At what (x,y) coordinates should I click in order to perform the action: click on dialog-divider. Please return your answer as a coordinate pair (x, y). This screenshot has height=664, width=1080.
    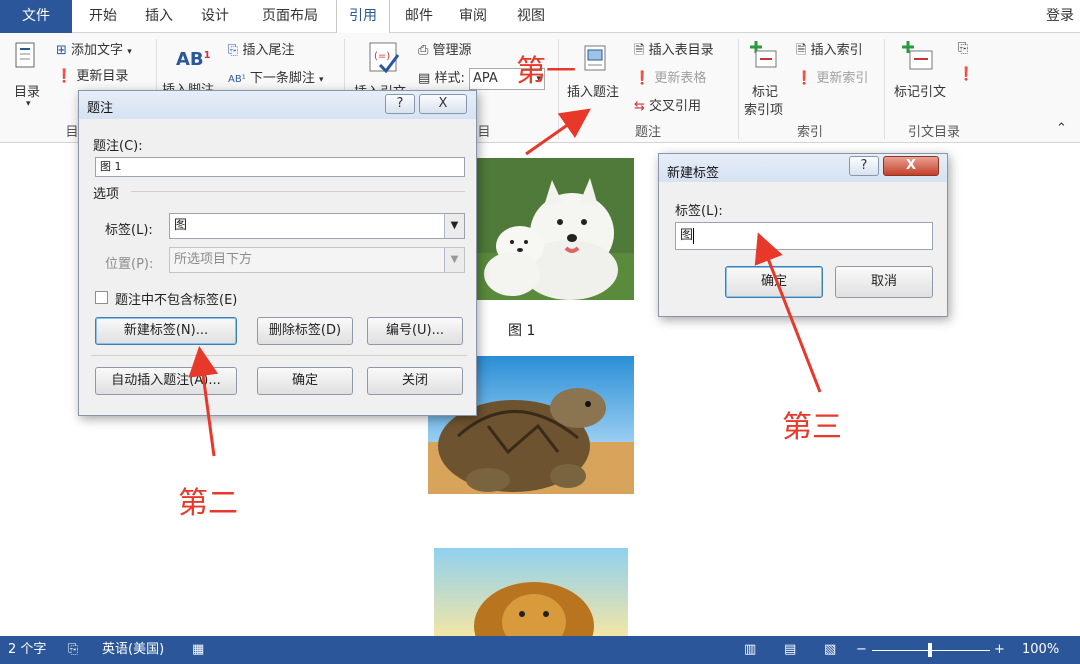
    Looking at the image, I should click on (279, 355).